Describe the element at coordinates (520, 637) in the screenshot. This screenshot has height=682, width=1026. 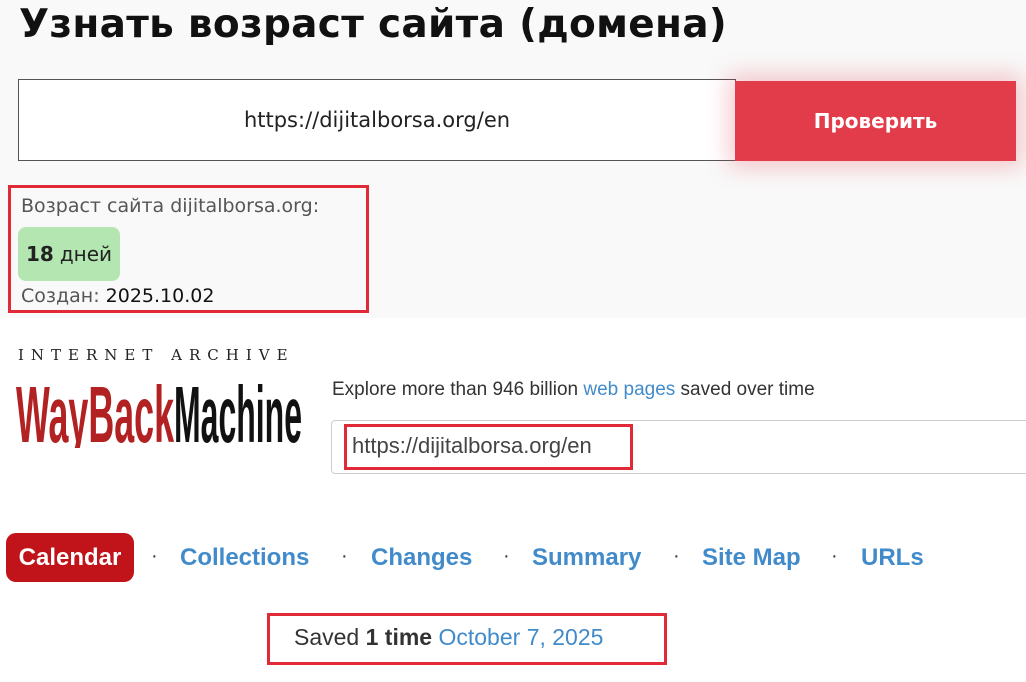
I see `saved-date-link: October 7, 2025` at that location.